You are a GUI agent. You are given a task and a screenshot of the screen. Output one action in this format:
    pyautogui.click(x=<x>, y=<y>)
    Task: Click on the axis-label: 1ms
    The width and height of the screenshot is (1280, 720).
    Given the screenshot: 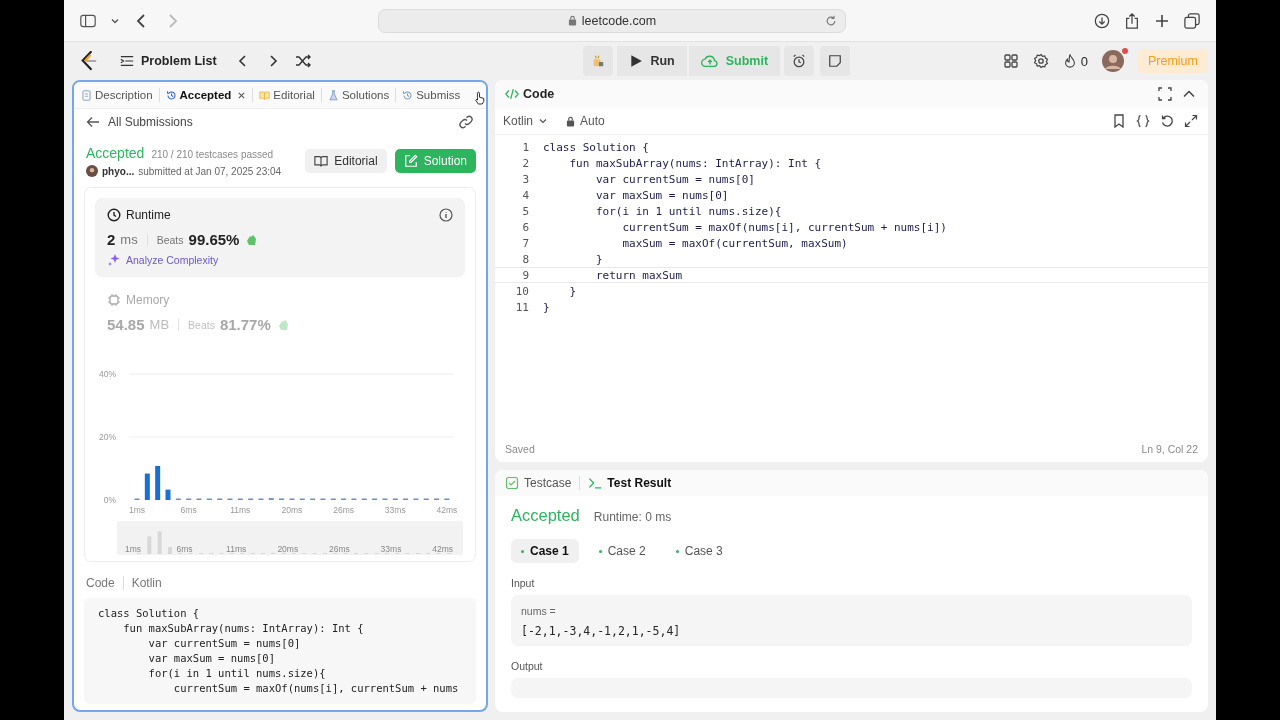 What is the action you would take?
    pyautogui.click(x=137, y=510)
    